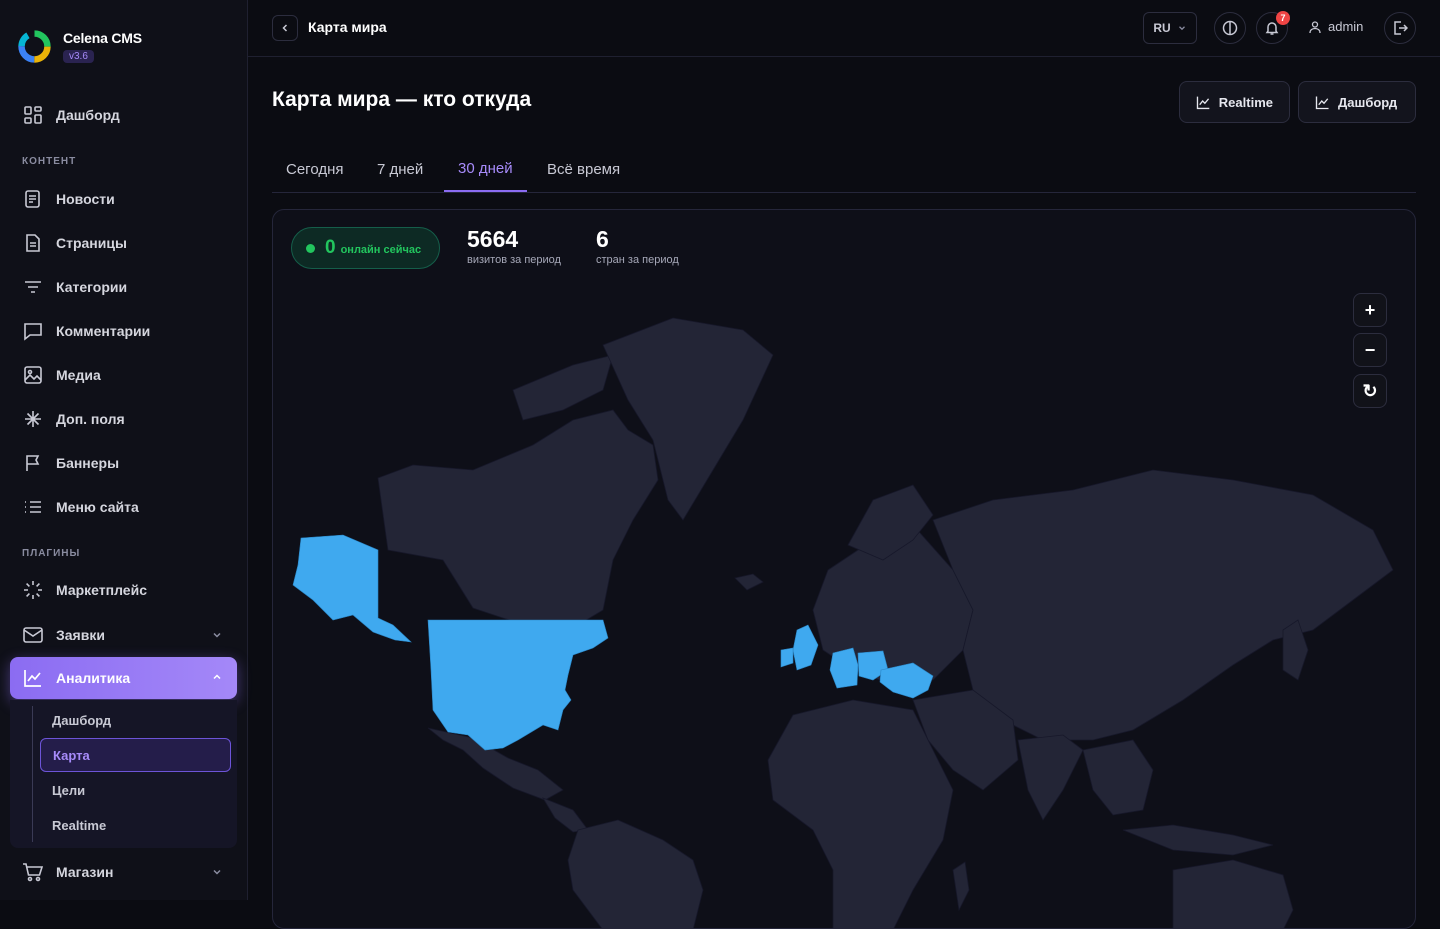 The height and width of the screenshot is (929, 1440). Describe the element at coordinates (1370, 350) in the screenshot. I see `zoom-out-button: −` at that location.